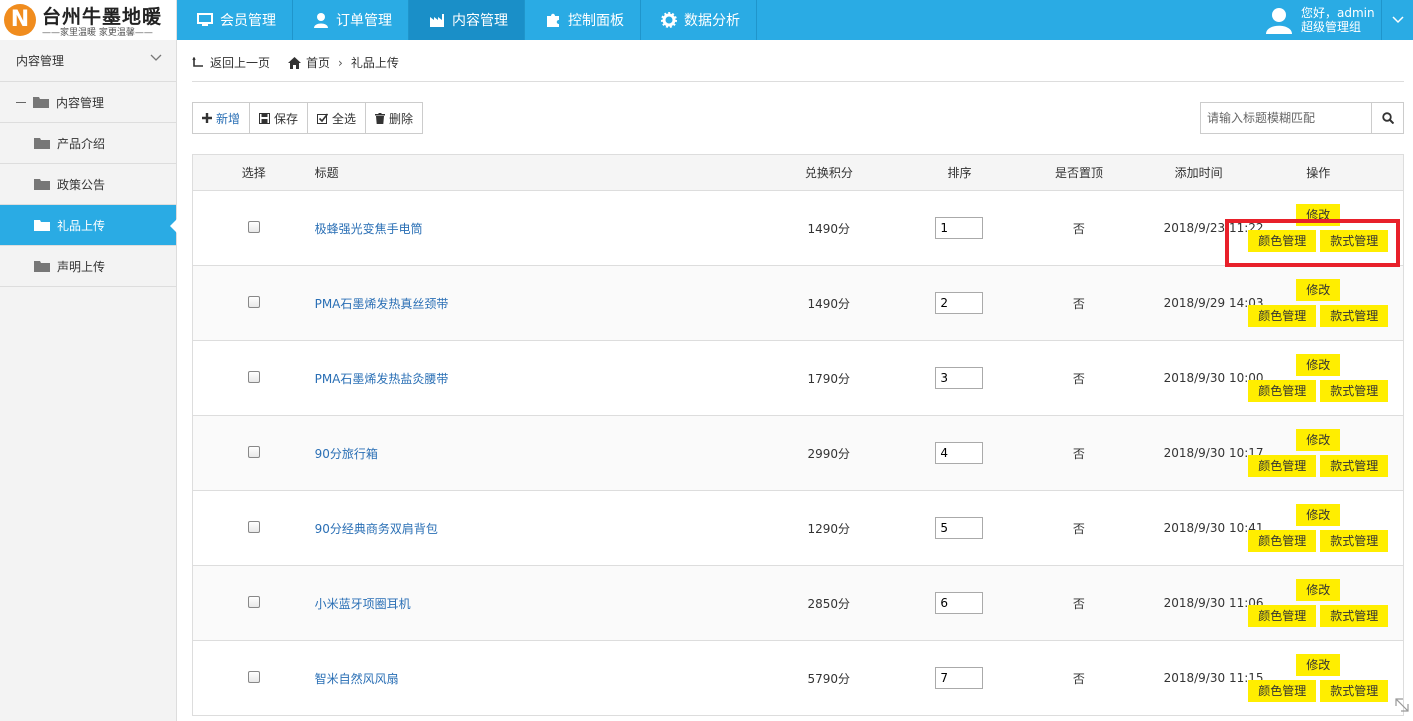 Image resolution: width=1413 pixels, height=721 pixels. What do you see at coordinates (295, 62) in the screenshot?
I see `home-icon` at bounding box center [295, 62].